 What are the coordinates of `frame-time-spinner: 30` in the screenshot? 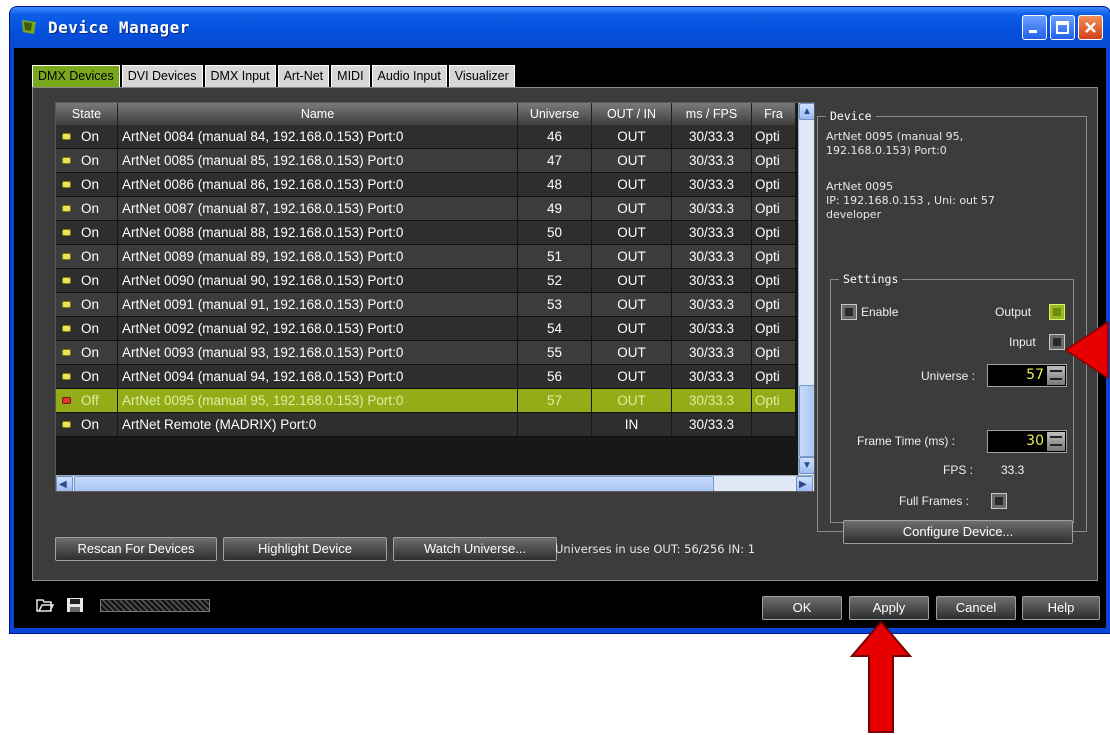 It's located at (1027, 441).